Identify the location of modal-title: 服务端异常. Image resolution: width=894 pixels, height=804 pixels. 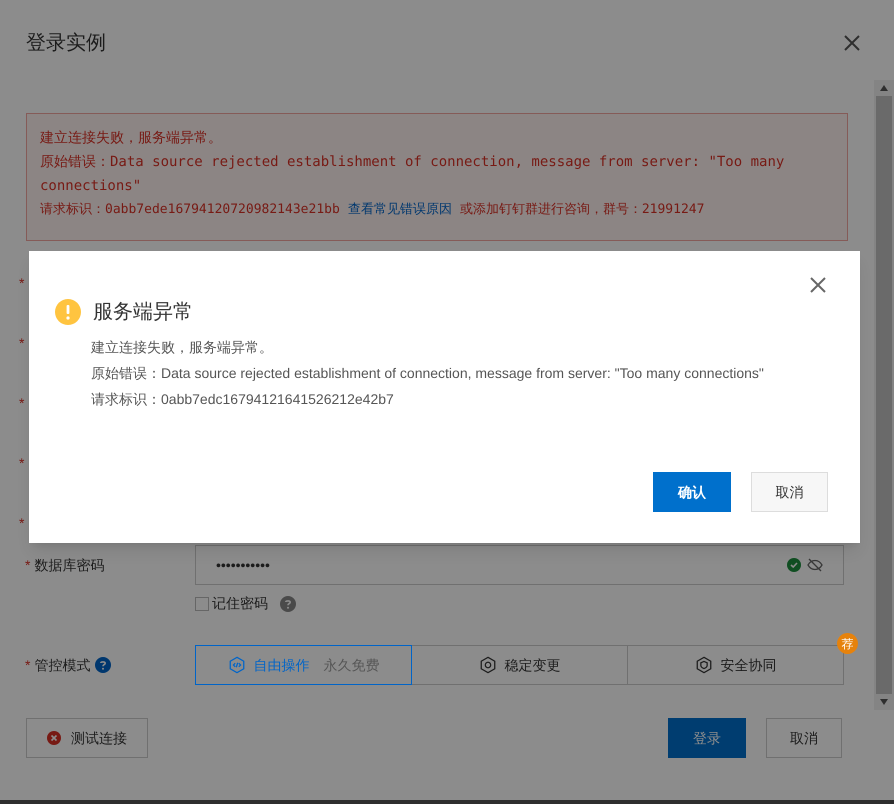
(143, 312).